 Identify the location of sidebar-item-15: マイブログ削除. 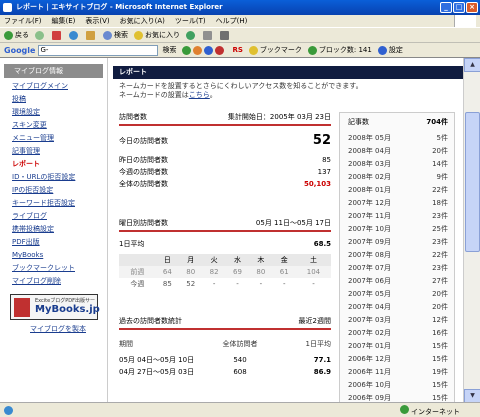
(53, 281).